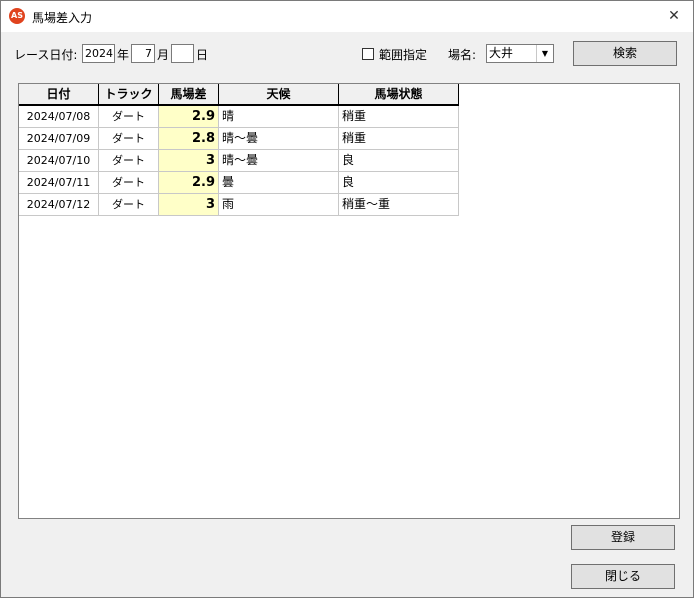  I want to click on cell-date: 2024/07/10, so click(59, 161).